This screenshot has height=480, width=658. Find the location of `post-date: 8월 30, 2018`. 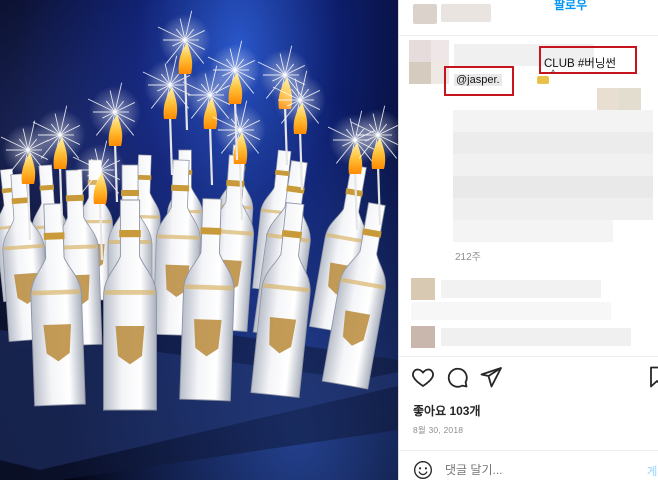

post-date: 8월 30, 2018 is located at coordinates (438, 430).